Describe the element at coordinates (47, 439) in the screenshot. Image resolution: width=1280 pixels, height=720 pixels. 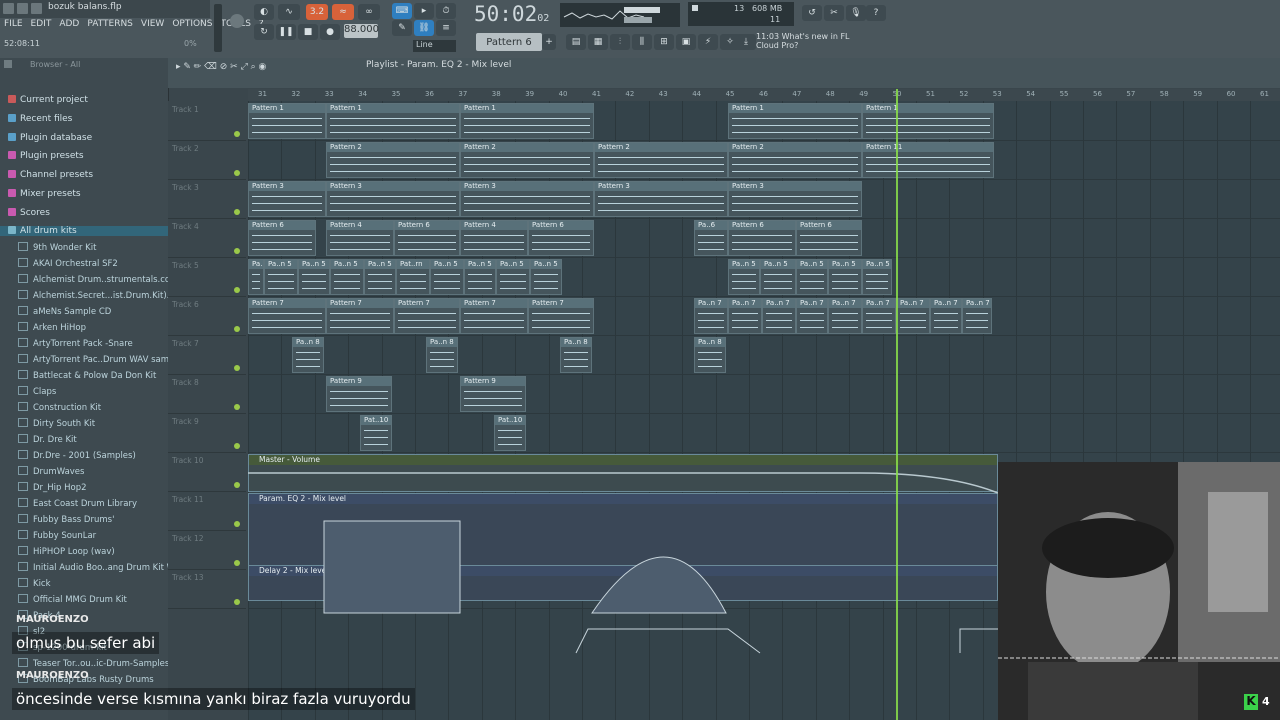
I see `kit-item: Dr. Dre Kit` at that location.